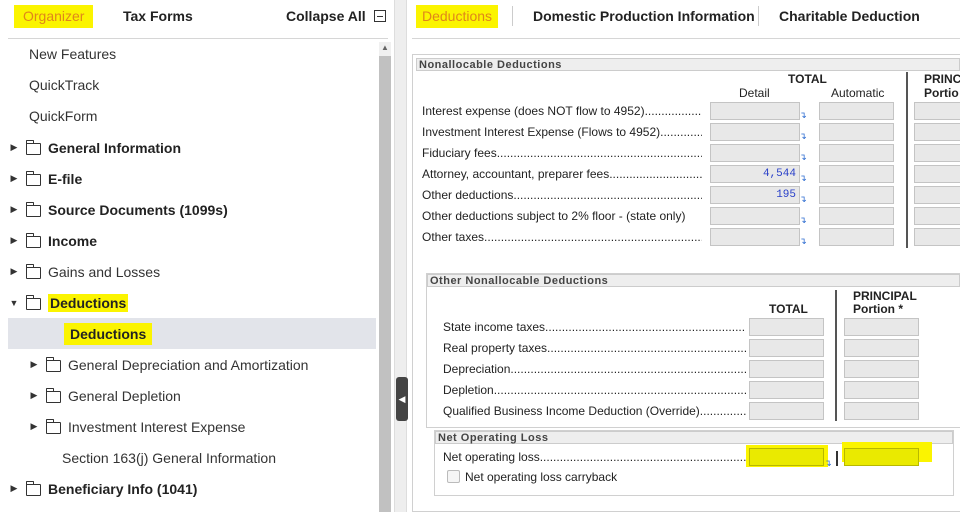 The image size is (960, 512). I want to click on tree-item-quicktrack: QuickTrack, so click(64, 85).